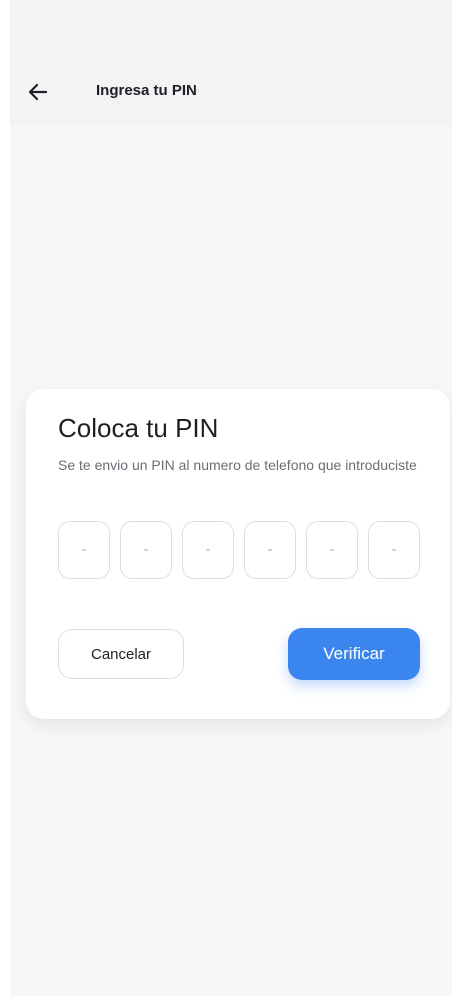  What do you see at coordinates (239, 550) in the screenshot?
I see `pin-input-row: - - - - - -` at bounding box center [239, 550].